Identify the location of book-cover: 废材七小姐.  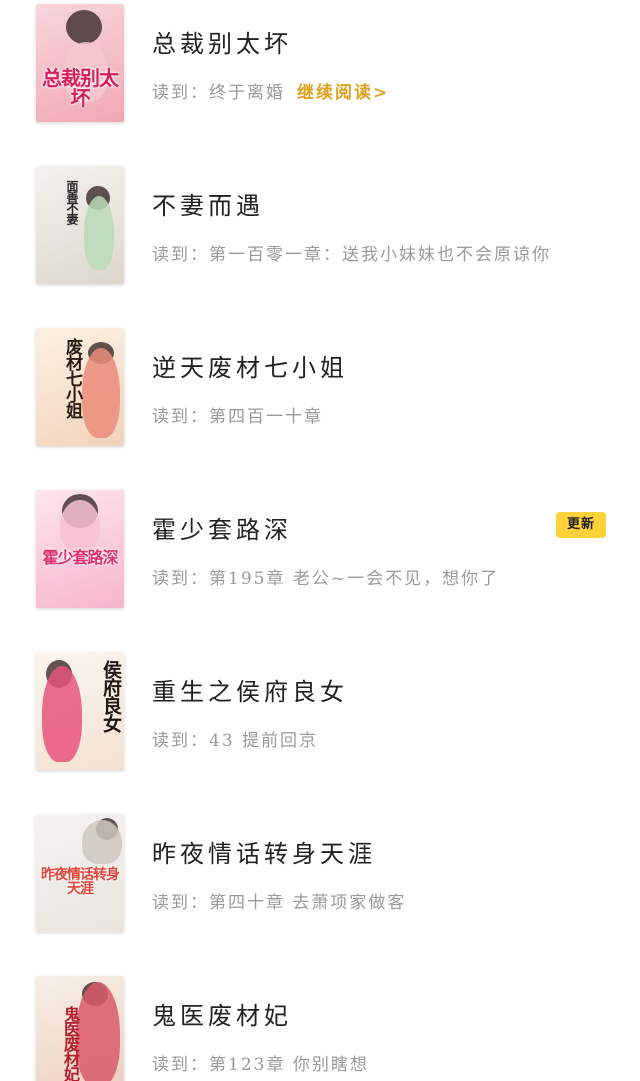
(80, 387).